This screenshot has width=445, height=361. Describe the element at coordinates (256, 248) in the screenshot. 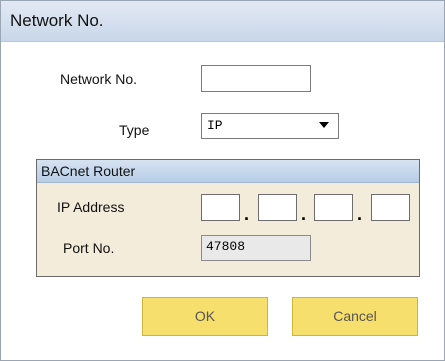

I see `port-no-field: 47808` at that location.